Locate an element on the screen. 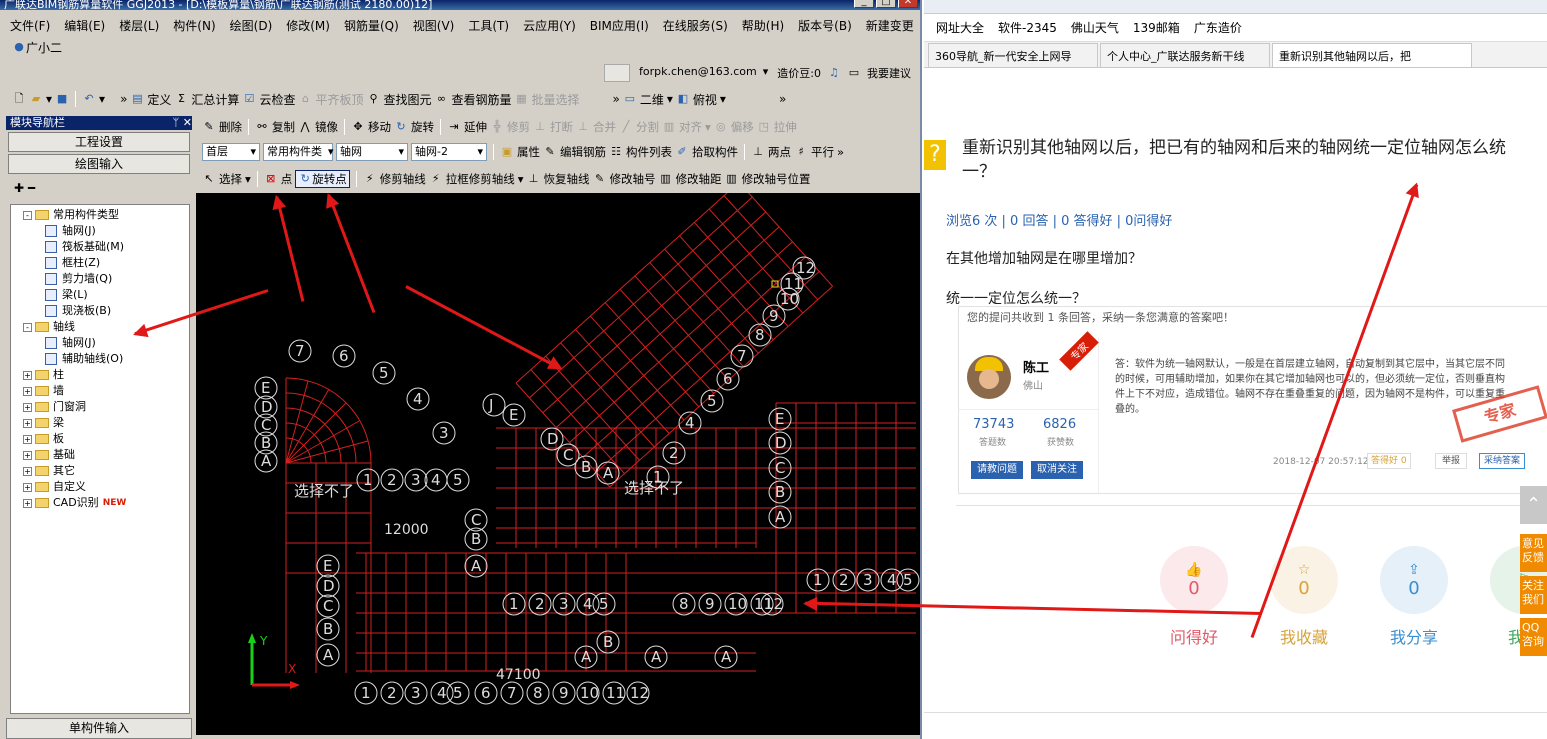 The image size is (1547, 739). close-button: ✕ is located at coordinates (908, 4).